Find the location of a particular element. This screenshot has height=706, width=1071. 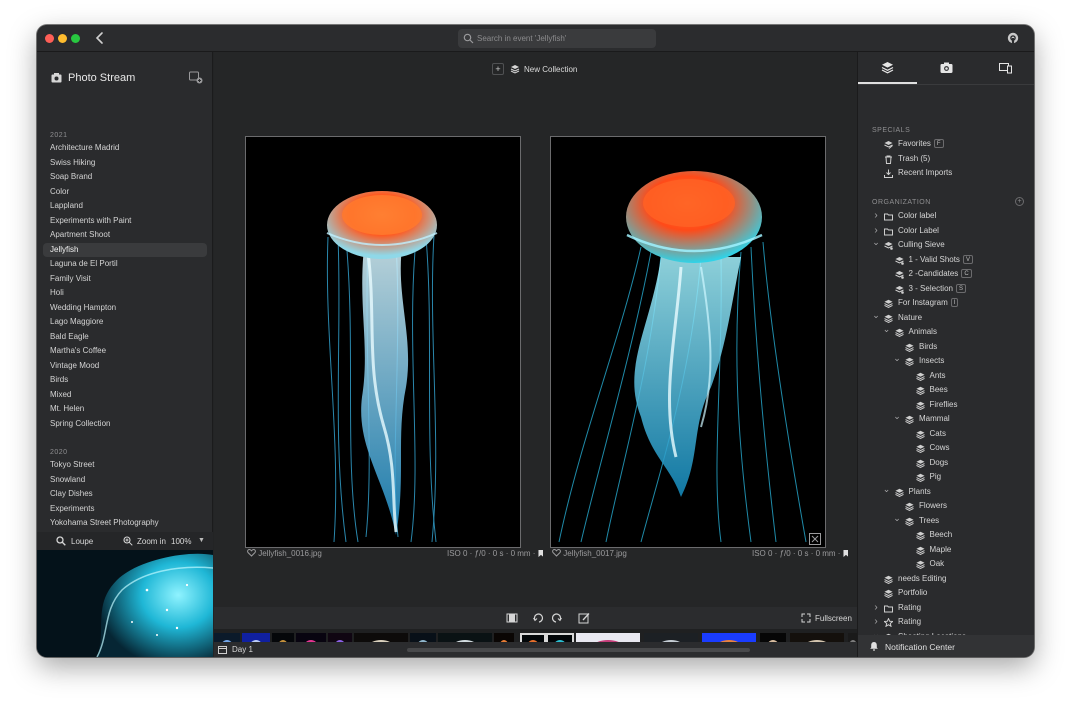

tree-item: Bees is located at coordinates (946, 390).